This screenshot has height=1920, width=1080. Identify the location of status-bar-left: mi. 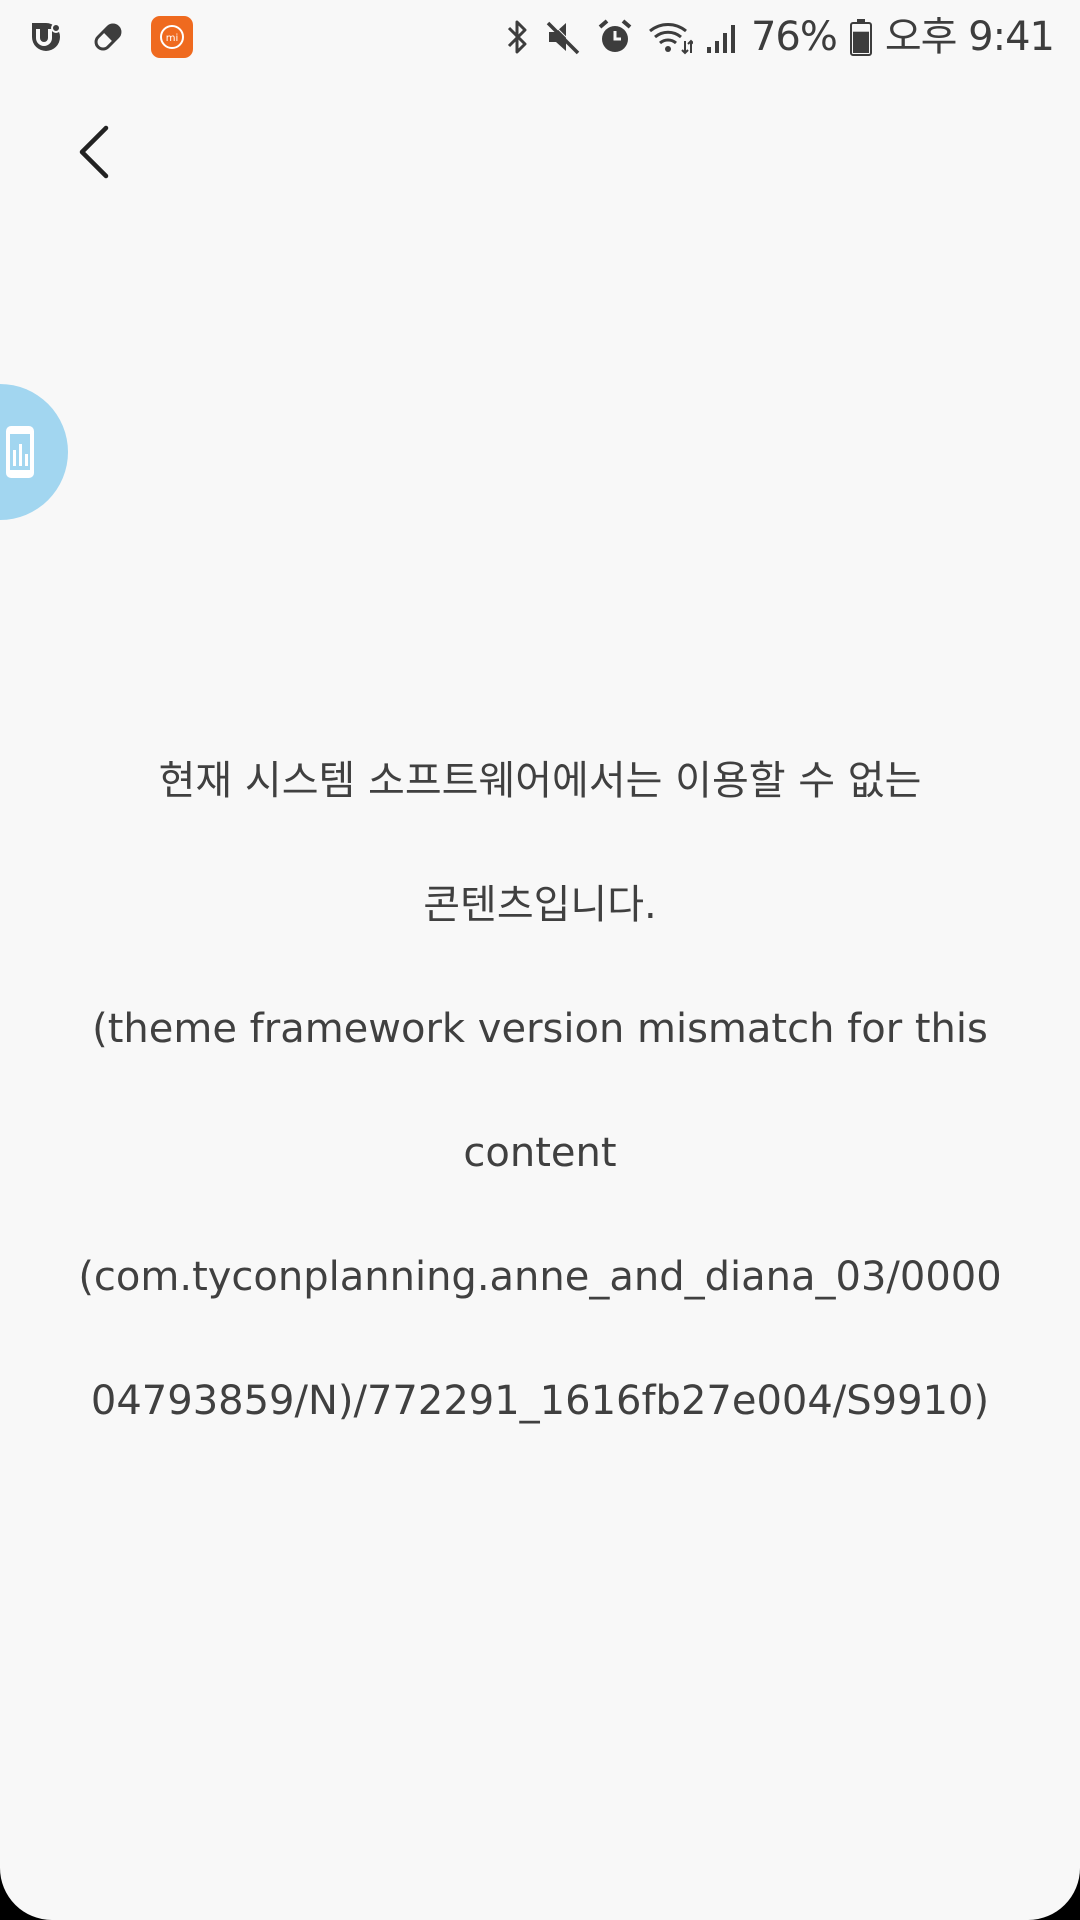
(110, 37).